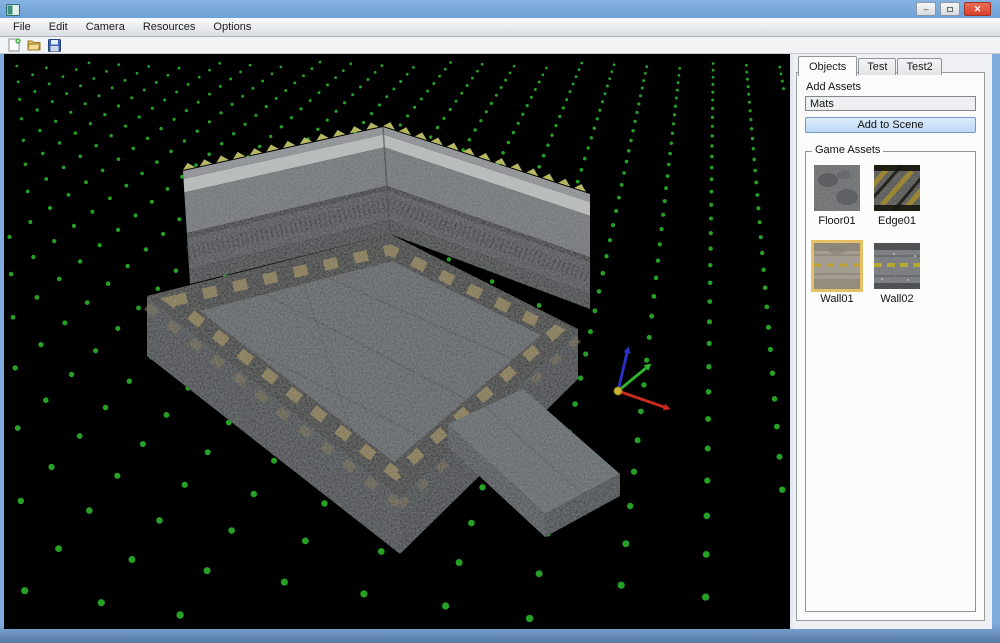 This screenshot has height=643, width=1000. I want to click on asset-name-input, so click(890, 103).